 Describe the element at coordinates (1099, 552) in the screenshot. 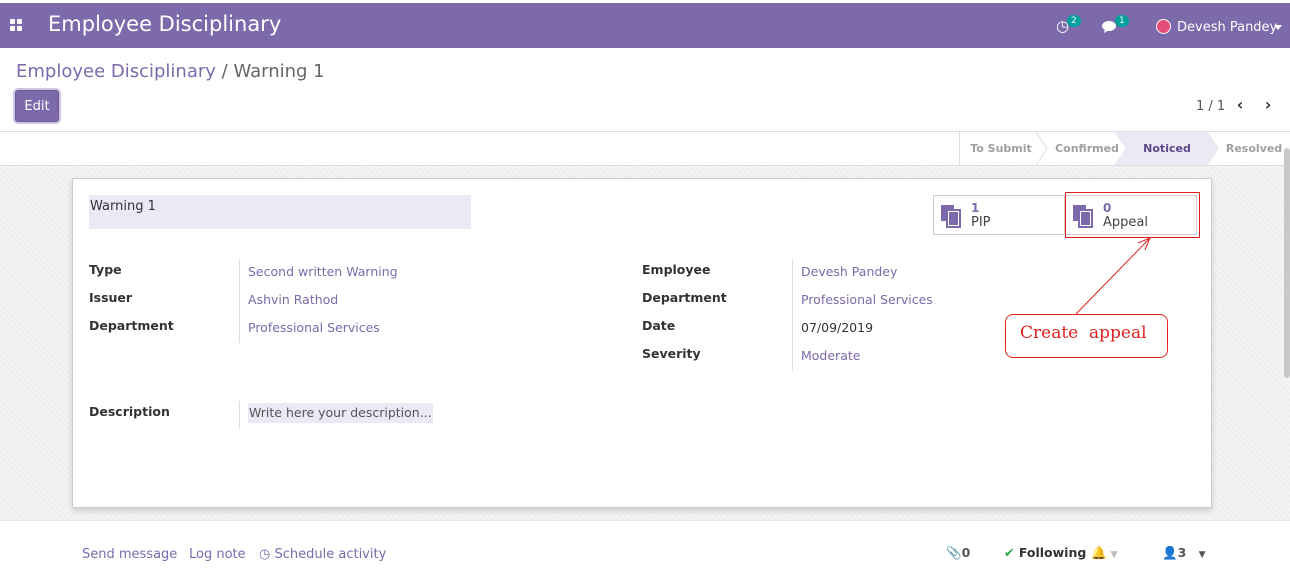

I see `bell-icon: 🔔` at that location.